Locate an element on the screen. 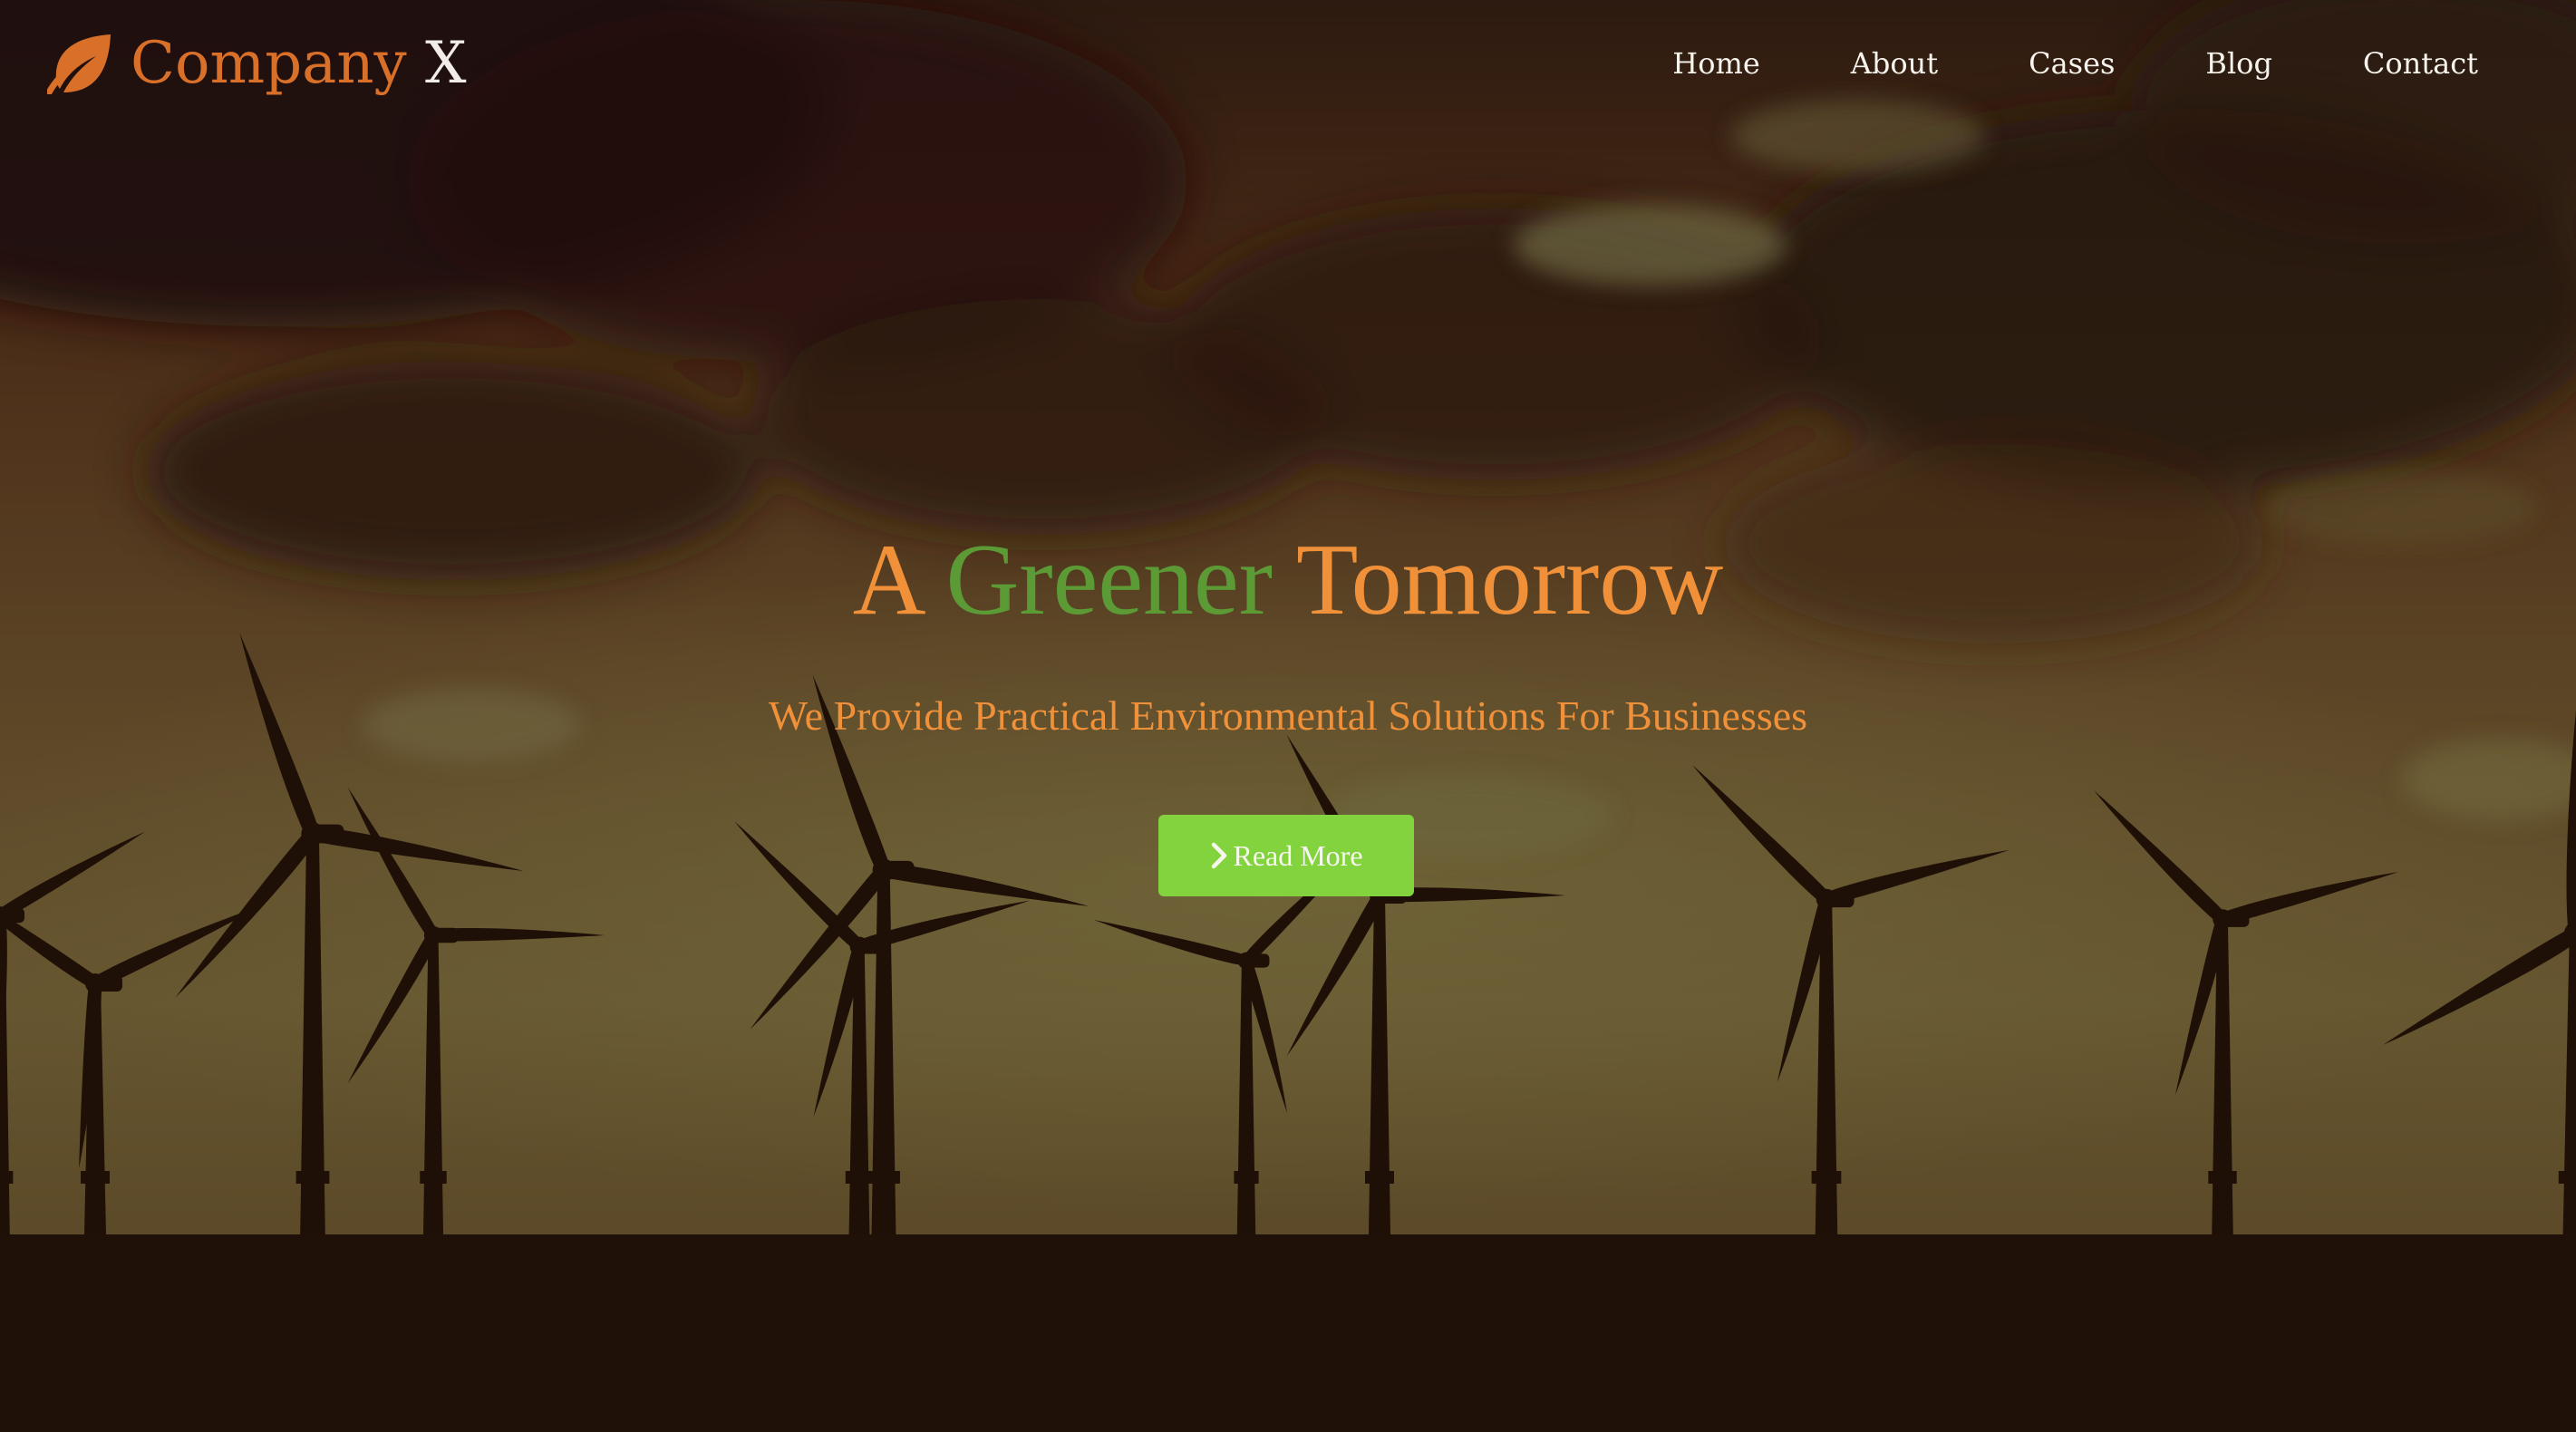 This screenshot has height=1432, width=2576. brand-name: Company X is located at coordinates (299, 63).